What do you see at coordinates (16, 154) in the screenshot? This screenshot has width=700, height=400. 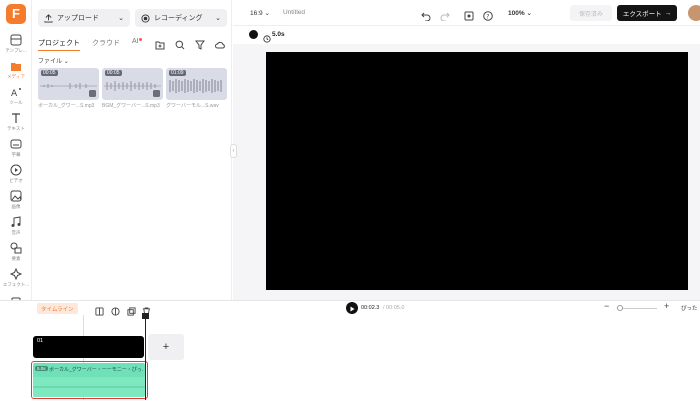 I see `rail-label: 字幕` at bounding box center [16, 154].